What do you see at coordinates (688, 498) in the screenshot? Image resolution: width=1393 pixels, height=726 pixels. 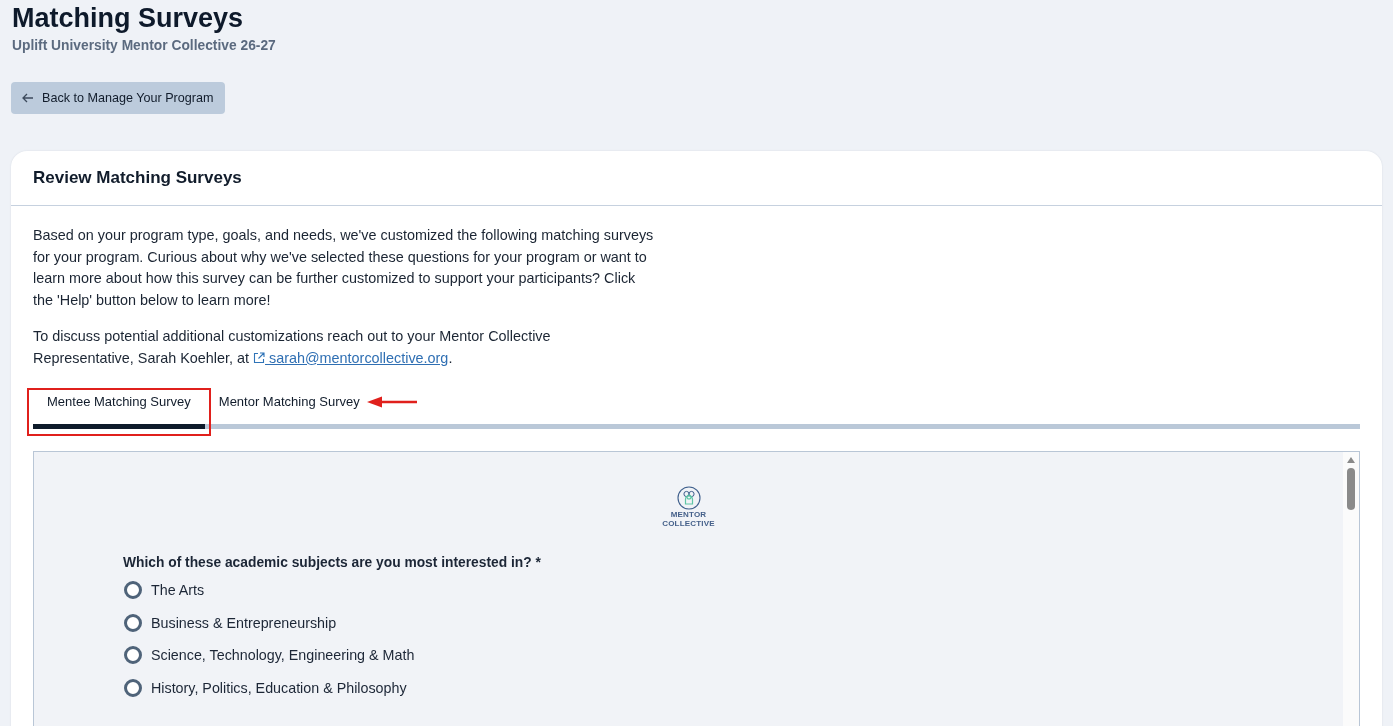 I see `people-logo-icon` at bounding box center [688, 498].